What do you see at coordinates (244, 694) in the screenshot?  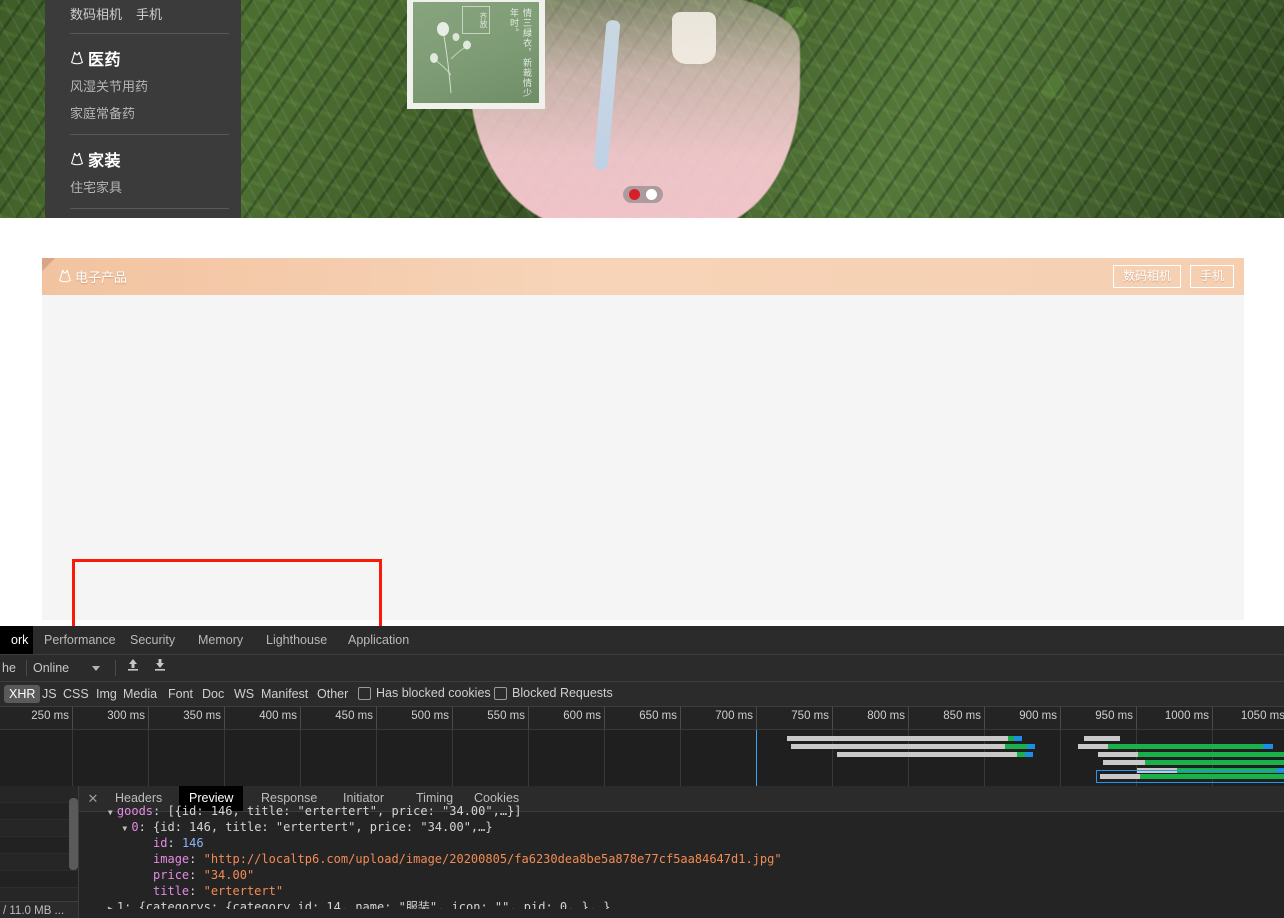 I see `filter-chip-ws: WS` at bounding box center [244, 694].